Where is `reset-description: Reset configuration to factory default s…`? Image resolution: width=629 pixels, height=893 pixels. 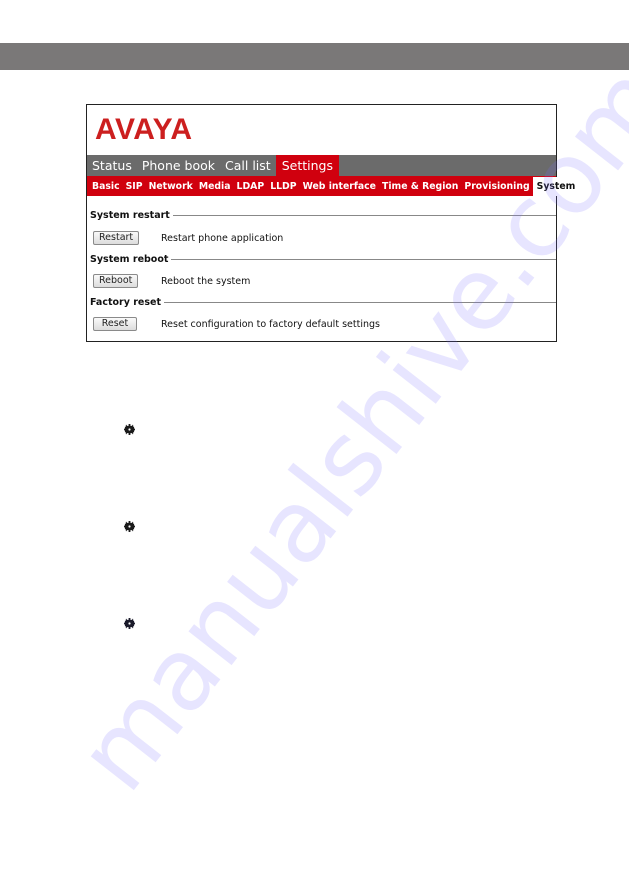 reset-description: Reset configuration to factory default s… is located at coordinates (270, 324).